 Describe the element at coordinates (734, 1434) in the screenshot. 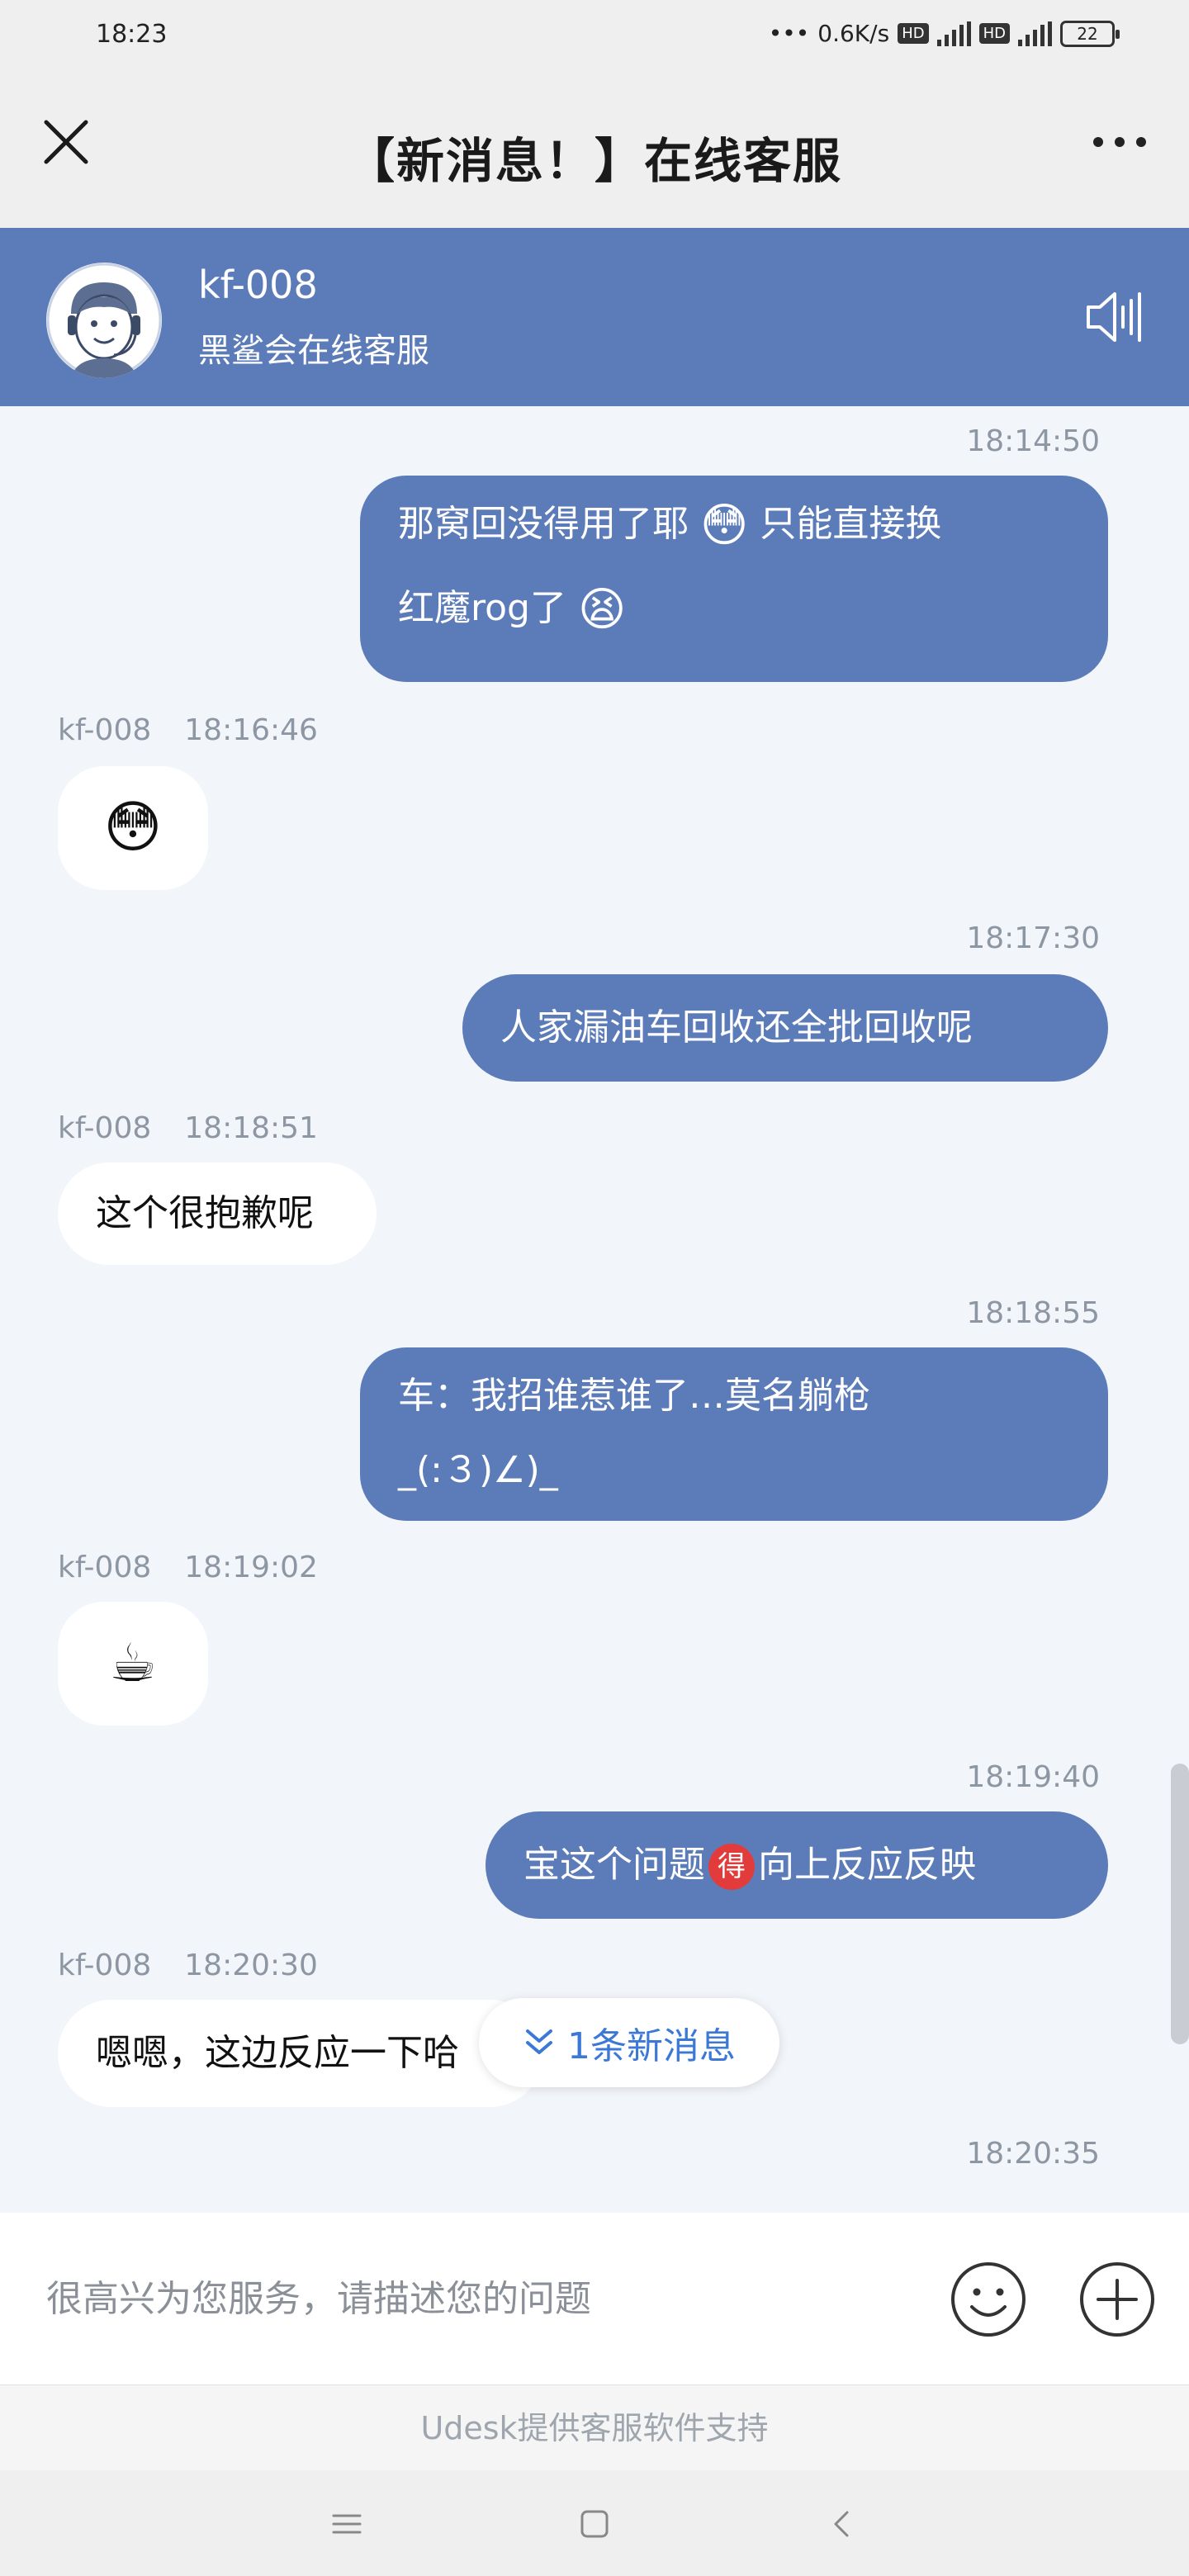

I see `message-bubble-mine: 车：我招谁惹谁了…莫名躺枪 _(:３)∠)_` at that location.